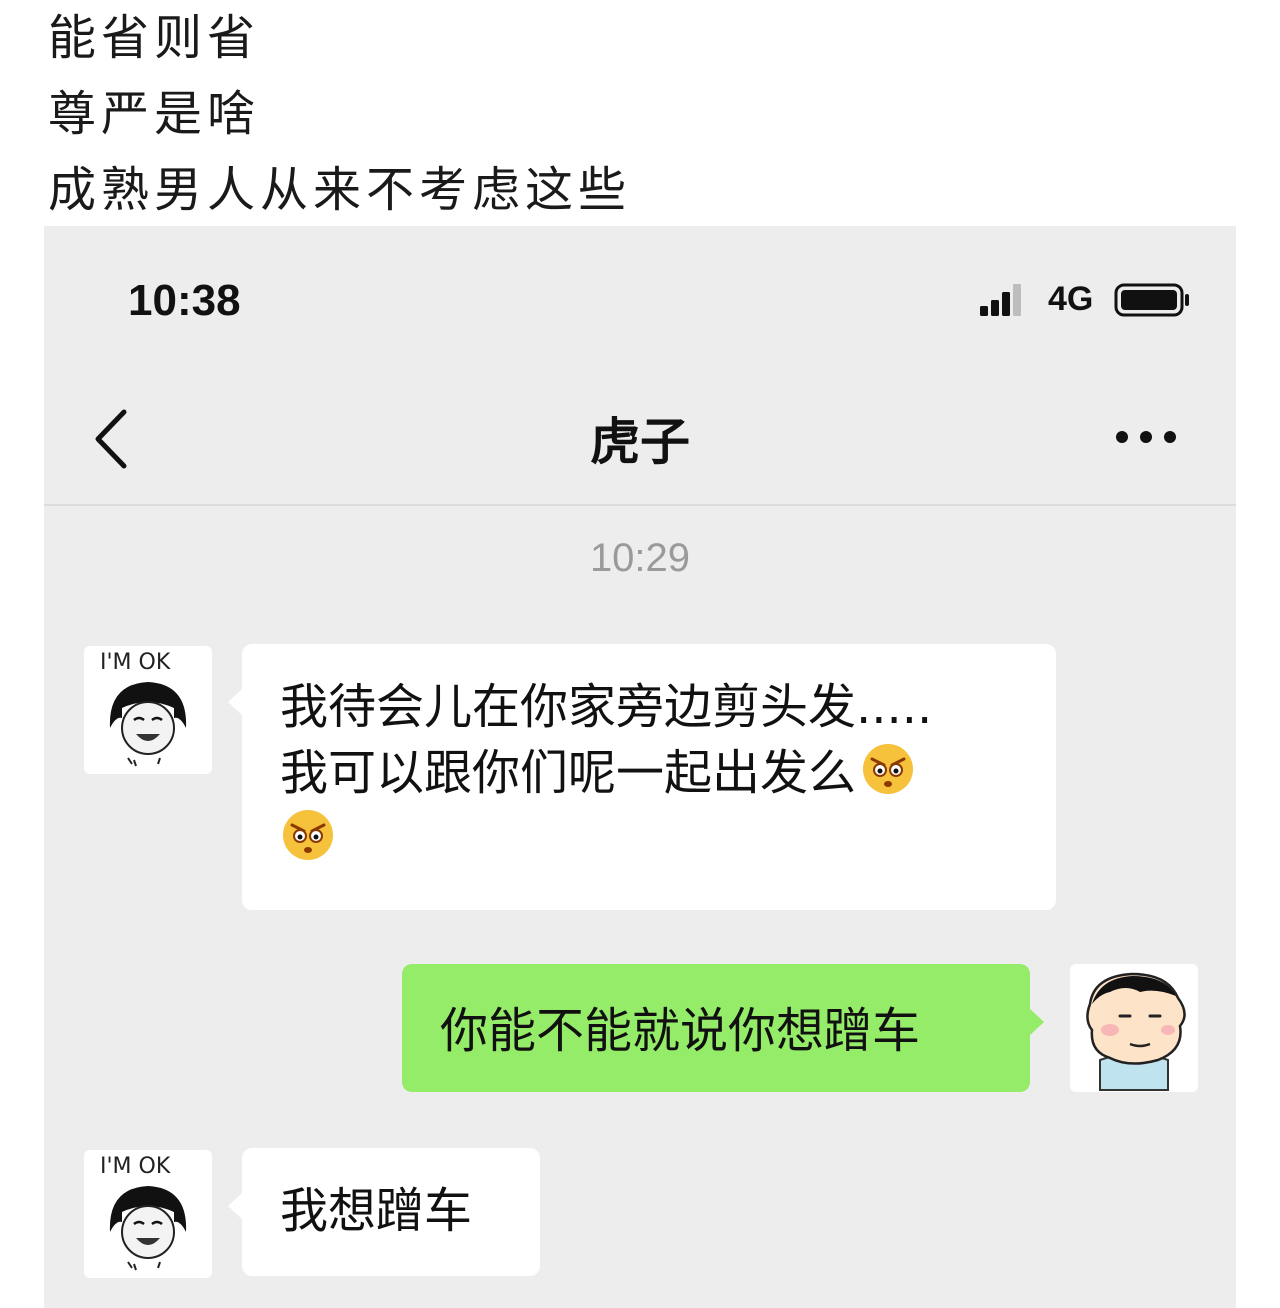 This screenshot has height=1308, width=1280. What do you see at coordinates (1136, 1031) in the screenshot?
I see `cartoon-boy-icon` at bounding box center [1136, 1031].